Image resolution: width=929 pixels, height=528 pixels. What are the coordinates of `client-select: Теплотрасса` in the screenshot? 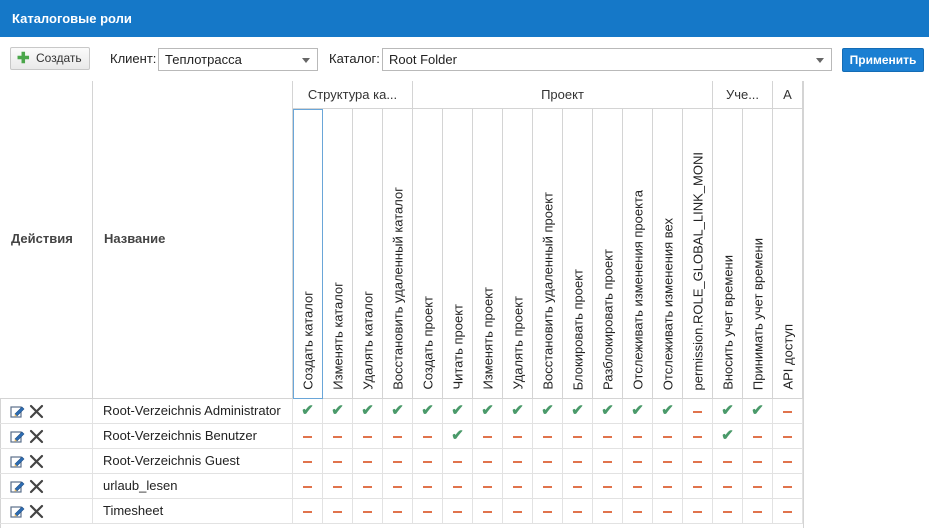 It's located at (238, 59).